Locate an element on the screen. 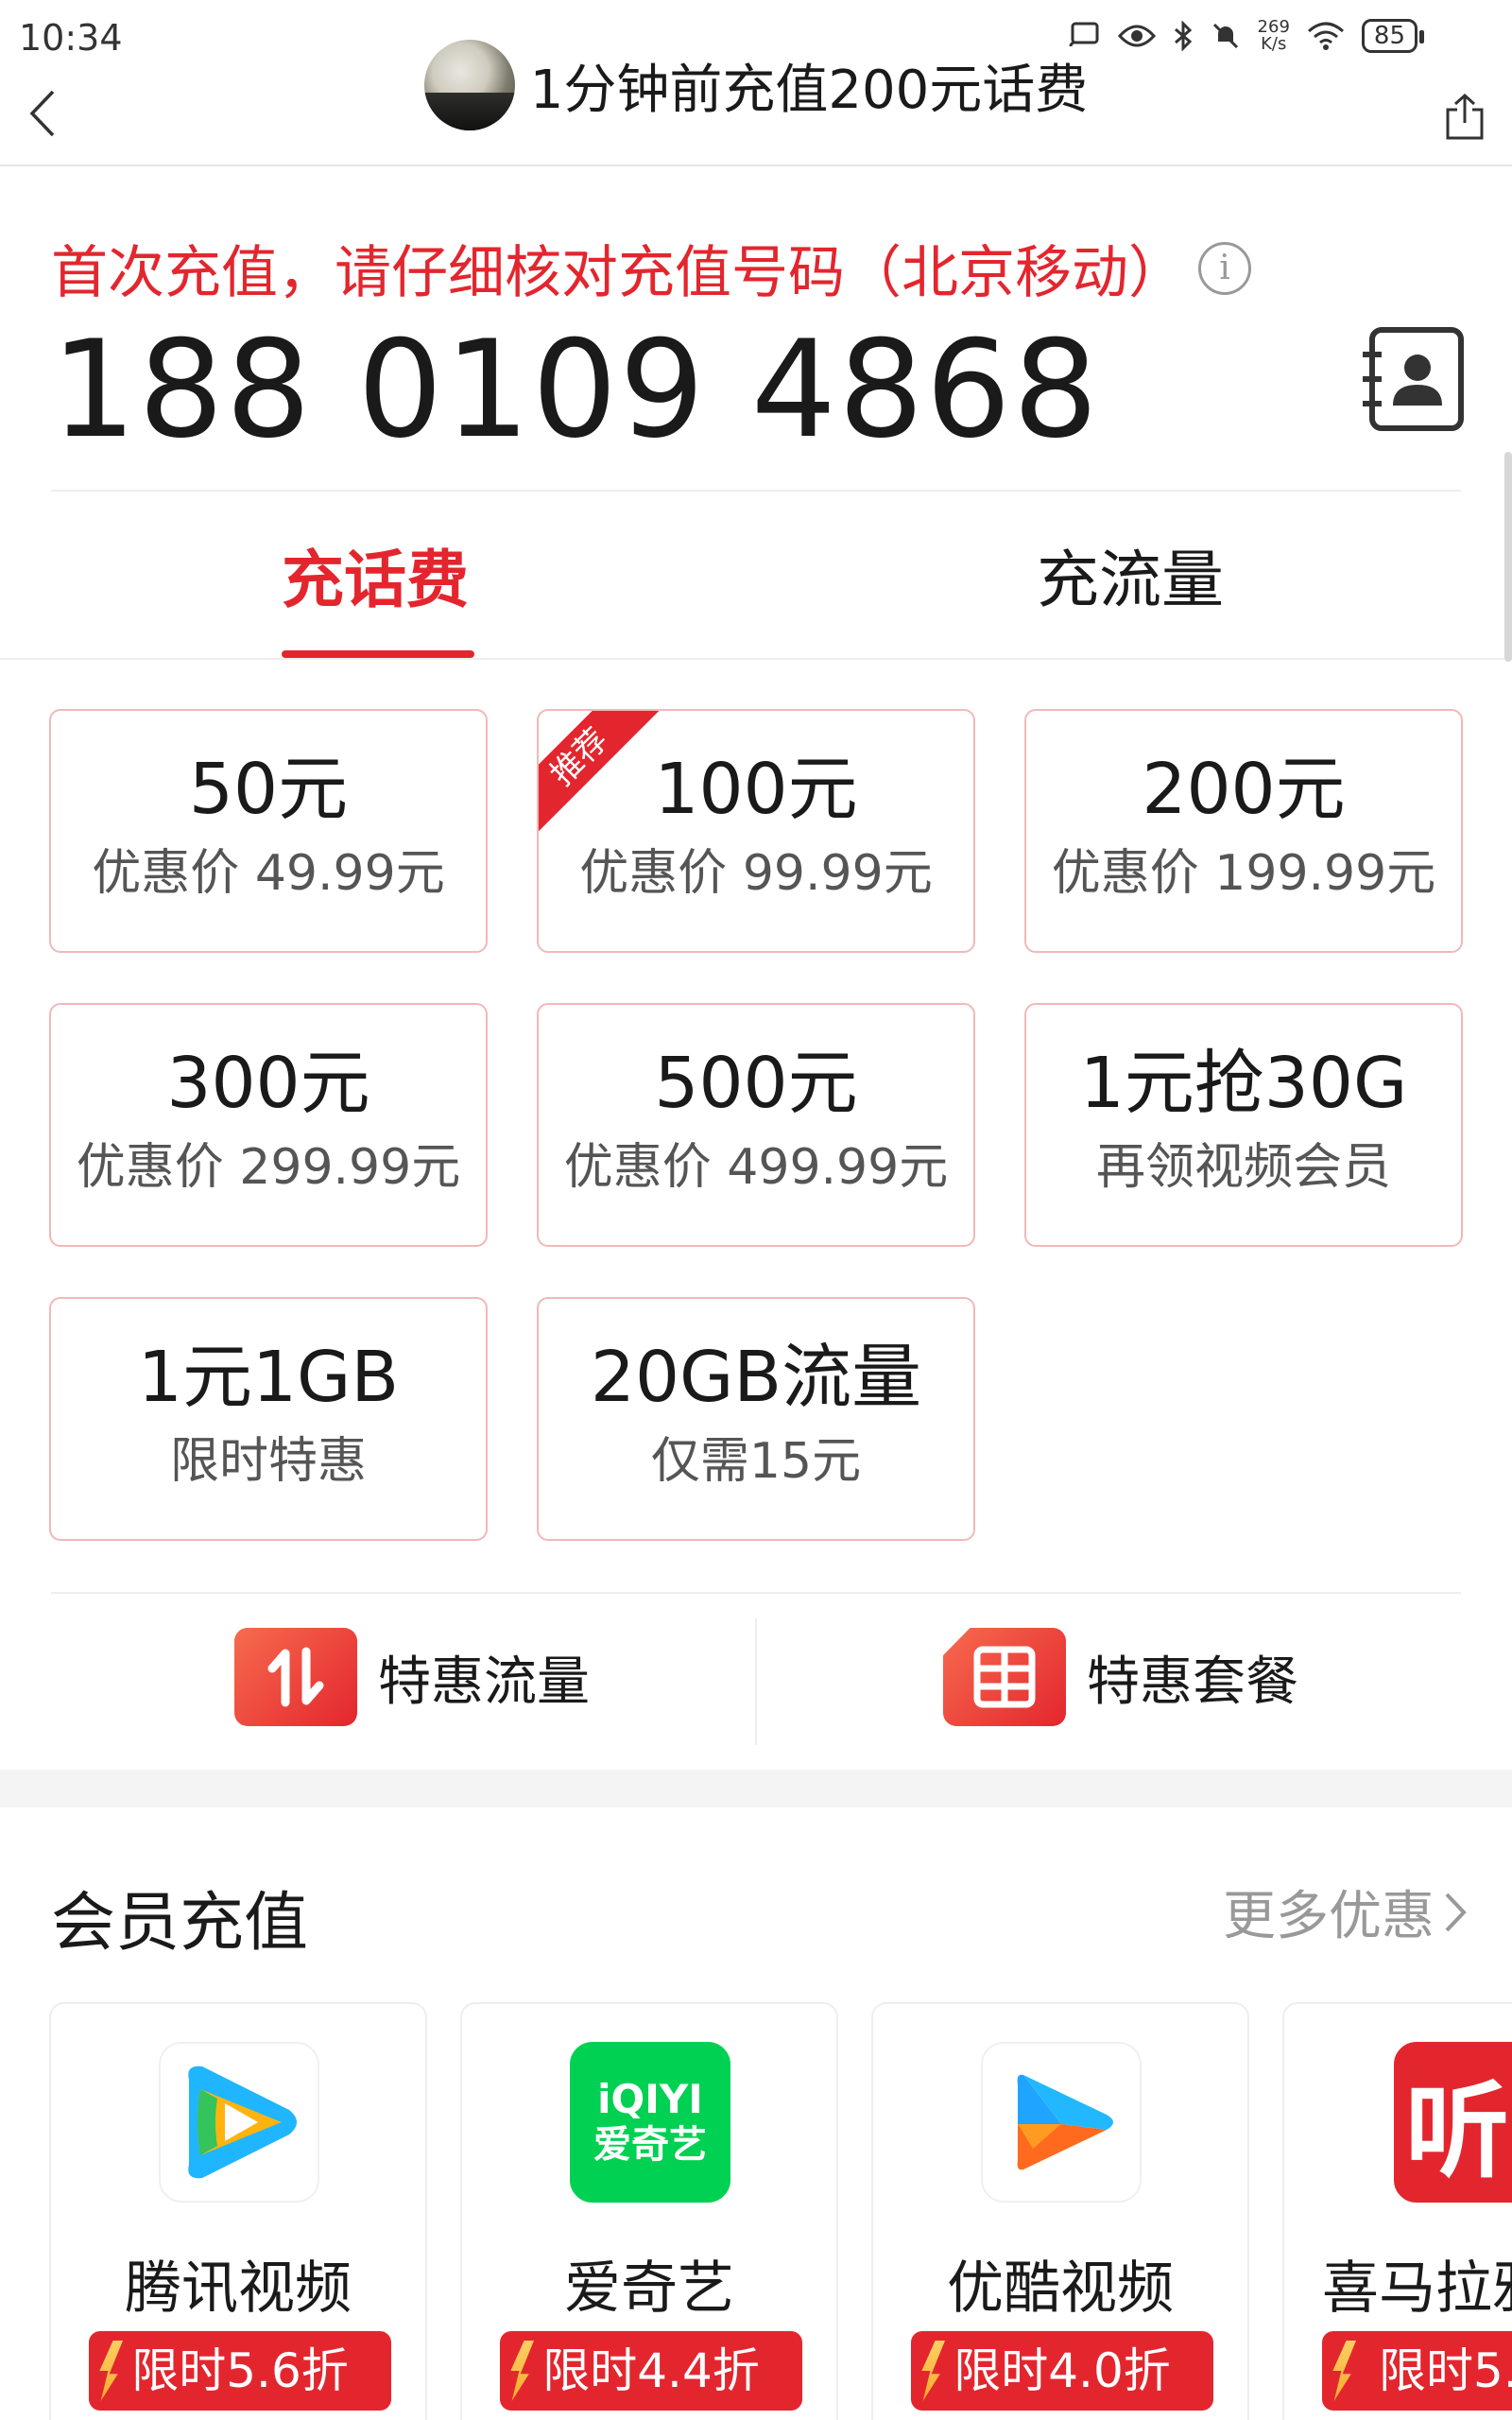  product-price: 优惠价 299.99元 is located at coordinates (268, 1167).